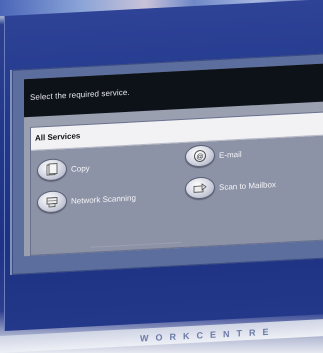 The height and width of the screenshot is (353, 323). What do you see at coordinates (52, 202) in the screenshot?
I see `network-scanning-icon` at bounding box center [52, 202].